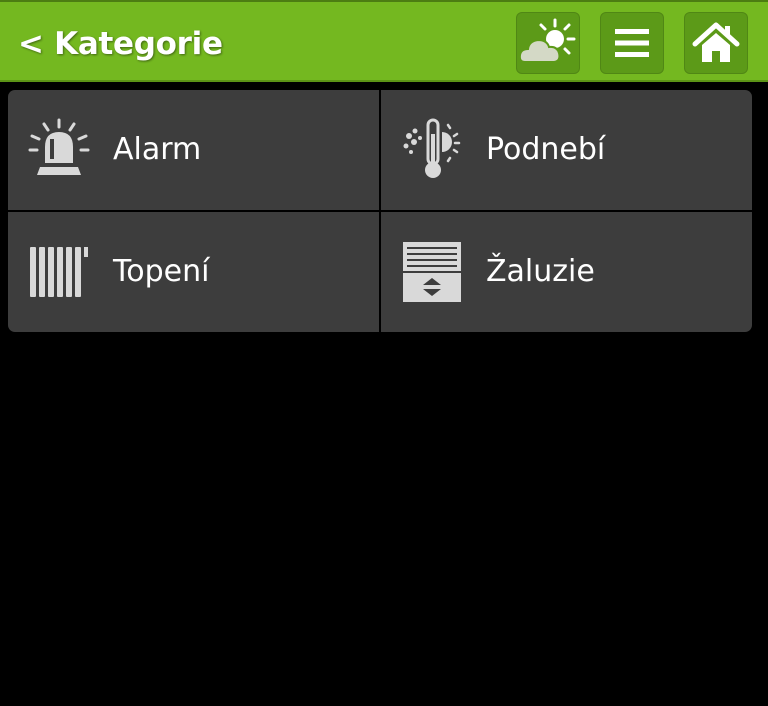 This screenshot has width=768, height=706. What do you see at coordinates (59, 271) in the screenshot?
I see `radiator-icon` at bounding box center [59, 271].